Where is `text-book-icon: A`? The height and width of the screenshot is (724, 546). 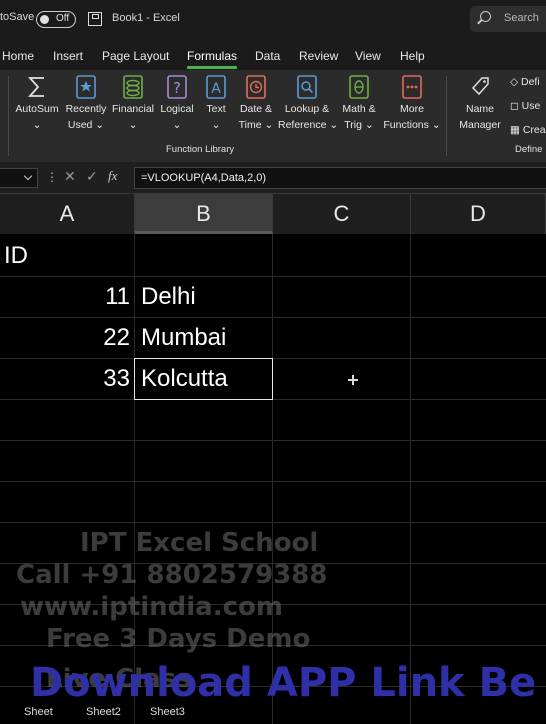 text-book-icon: A is located at coordinates (216, 87).